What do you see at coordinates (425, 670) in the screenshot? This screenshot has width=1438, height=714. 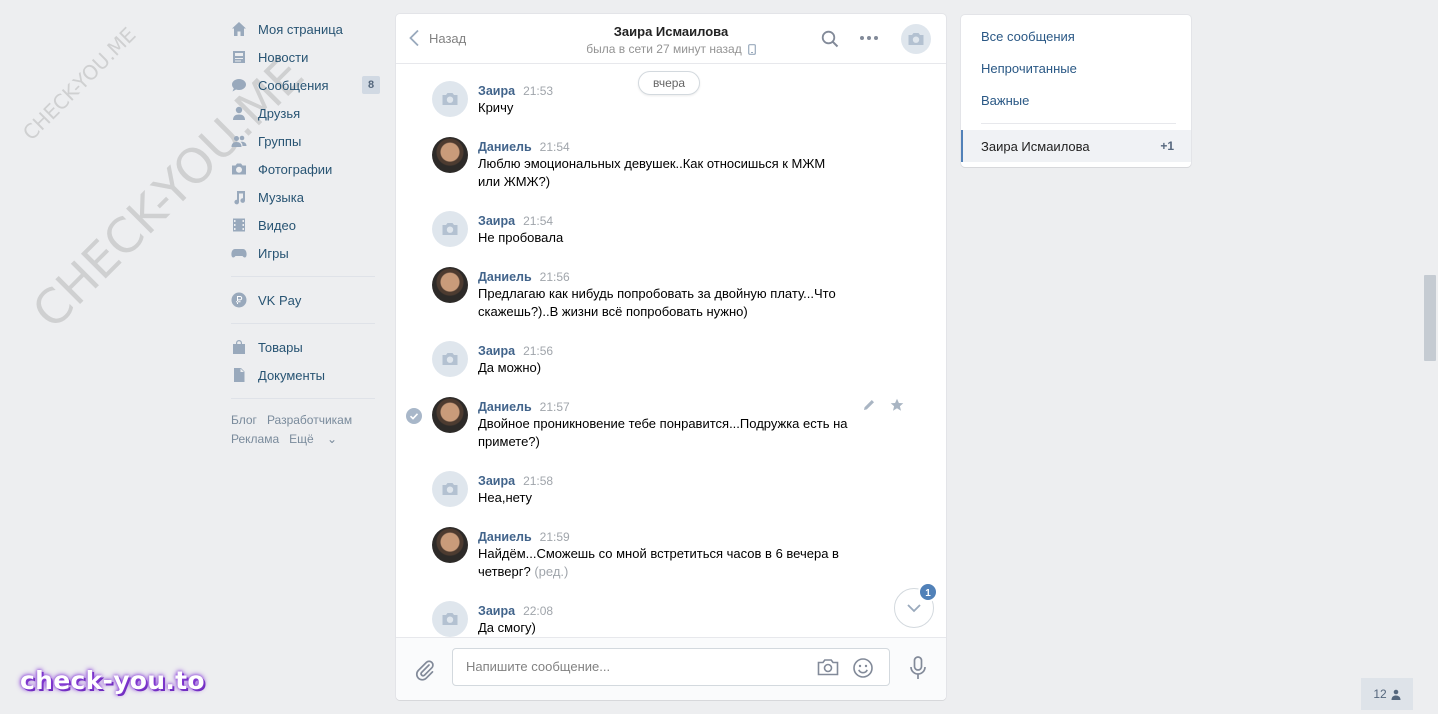 I see `paperclip-icon` at bounding box center [425, 670].